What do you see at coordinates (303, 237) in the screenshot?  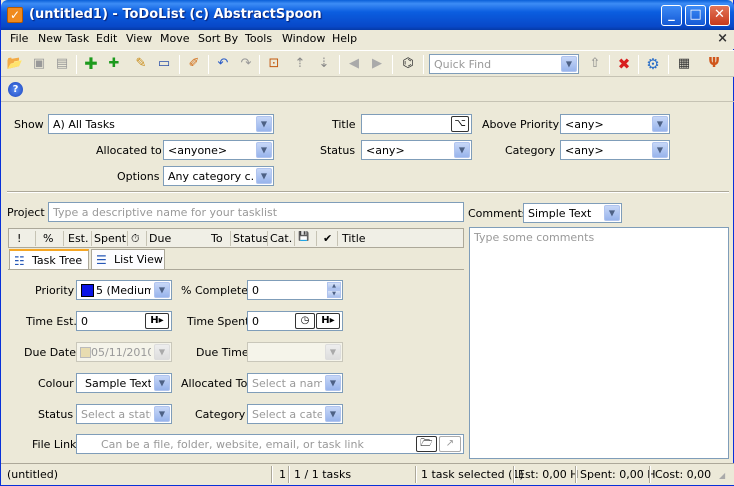 I see `column-file-disk-icon: 💾` at bounding box center [303, 237].